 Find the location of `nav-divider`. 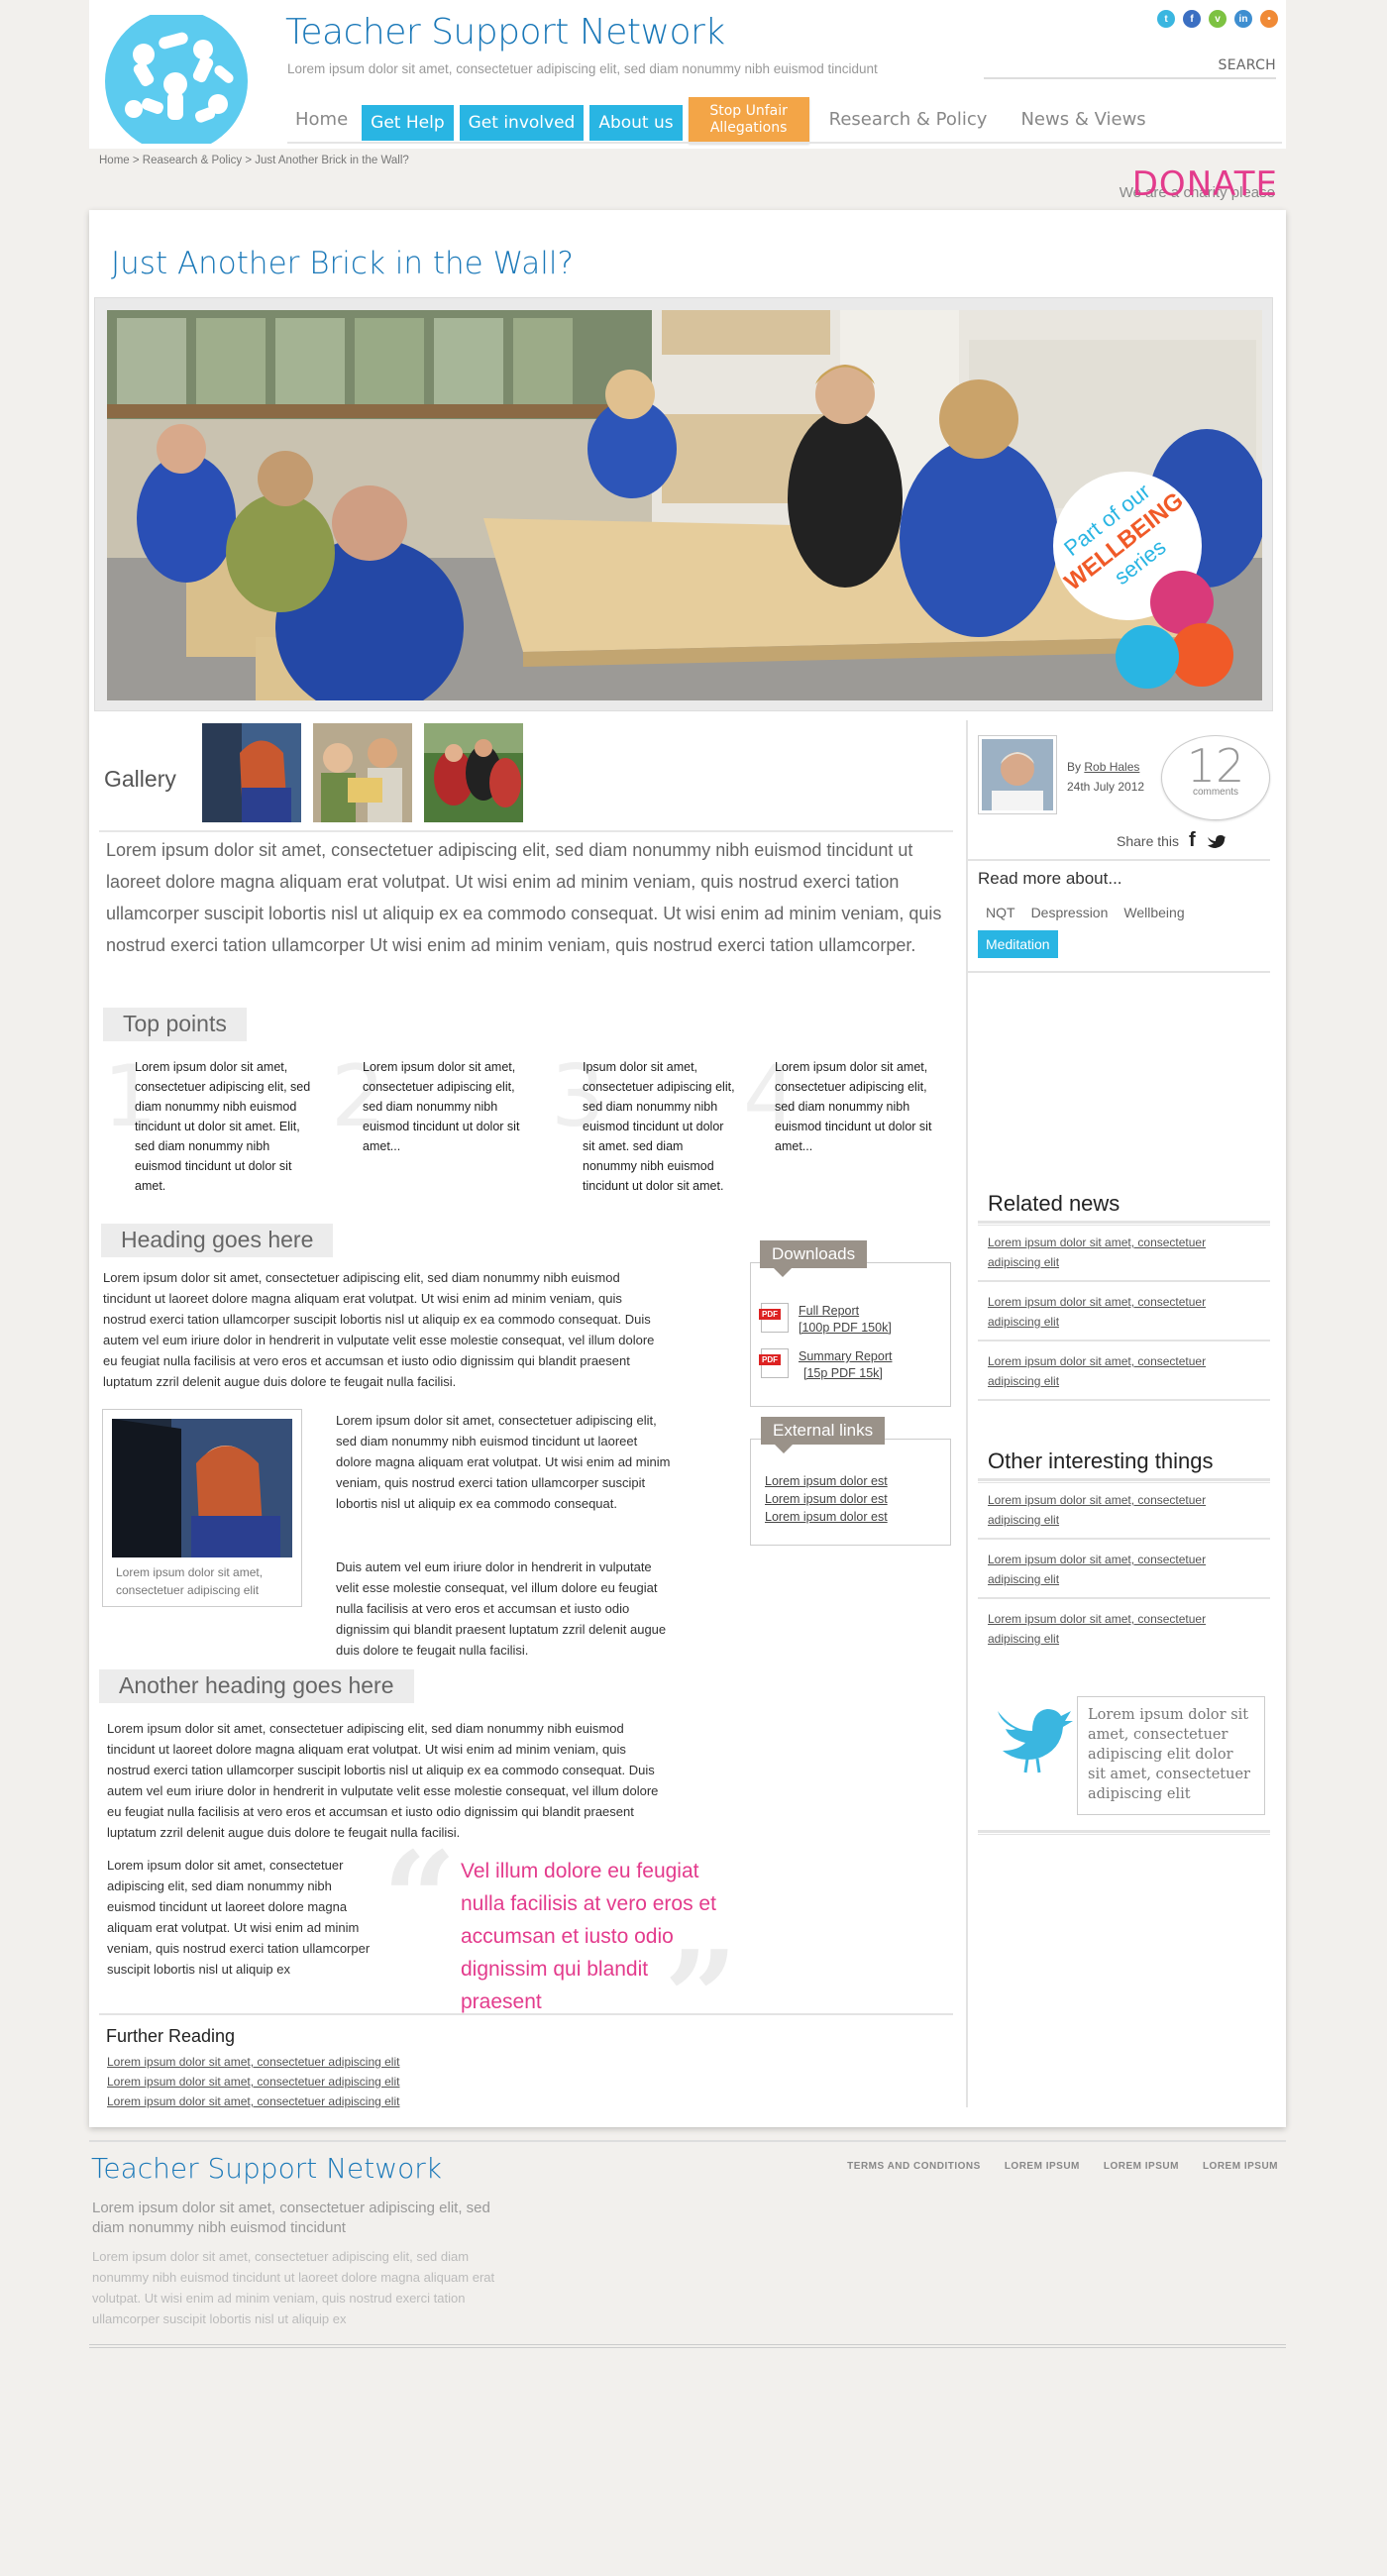

nav-divider is located at coordinates (784, 143).